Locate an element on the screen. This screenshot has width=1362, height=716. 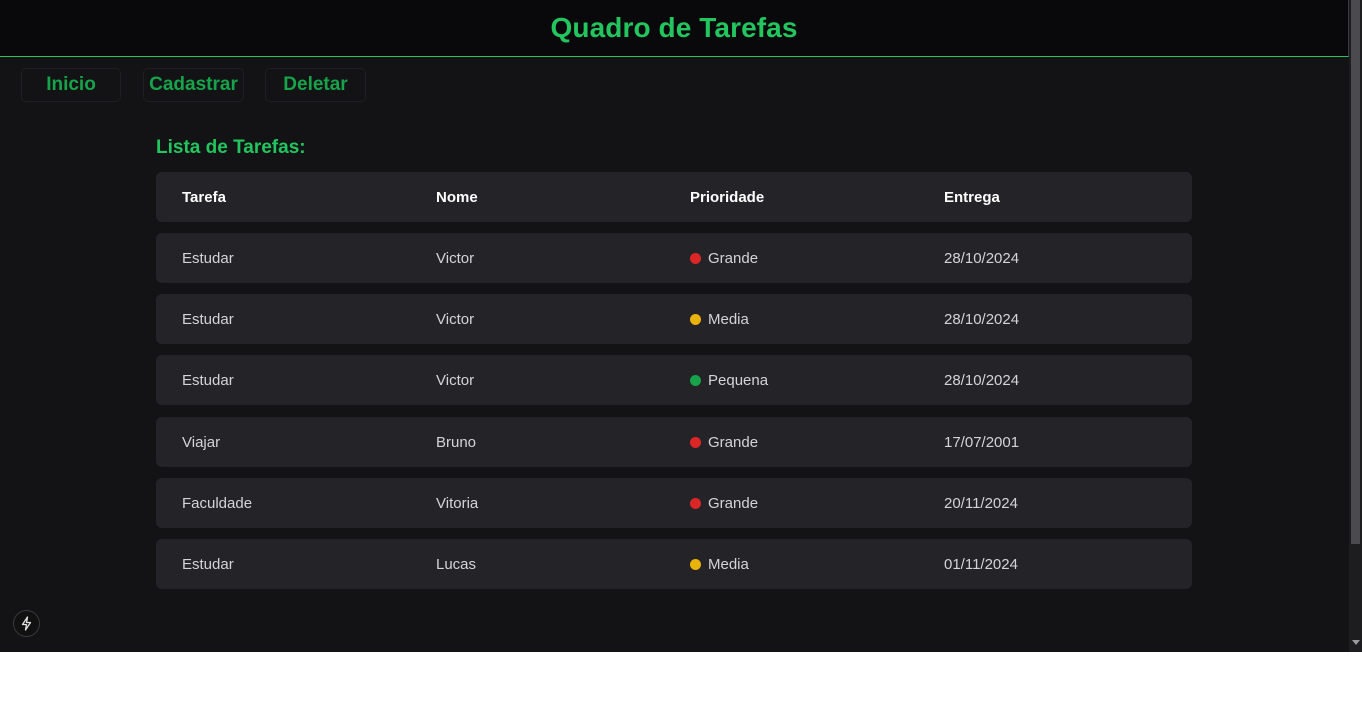
table-row: Estudar Victor Media 28/10/2024 is located at coordinates (674, 319).